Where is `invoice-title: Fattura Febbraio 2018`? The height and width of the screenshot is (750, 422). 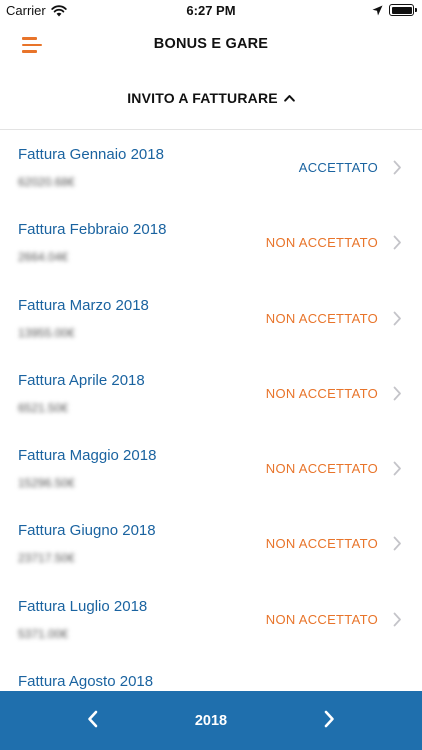 invoice-title: Fattura Febbraio 2018 is located at coordinates (92, 230).